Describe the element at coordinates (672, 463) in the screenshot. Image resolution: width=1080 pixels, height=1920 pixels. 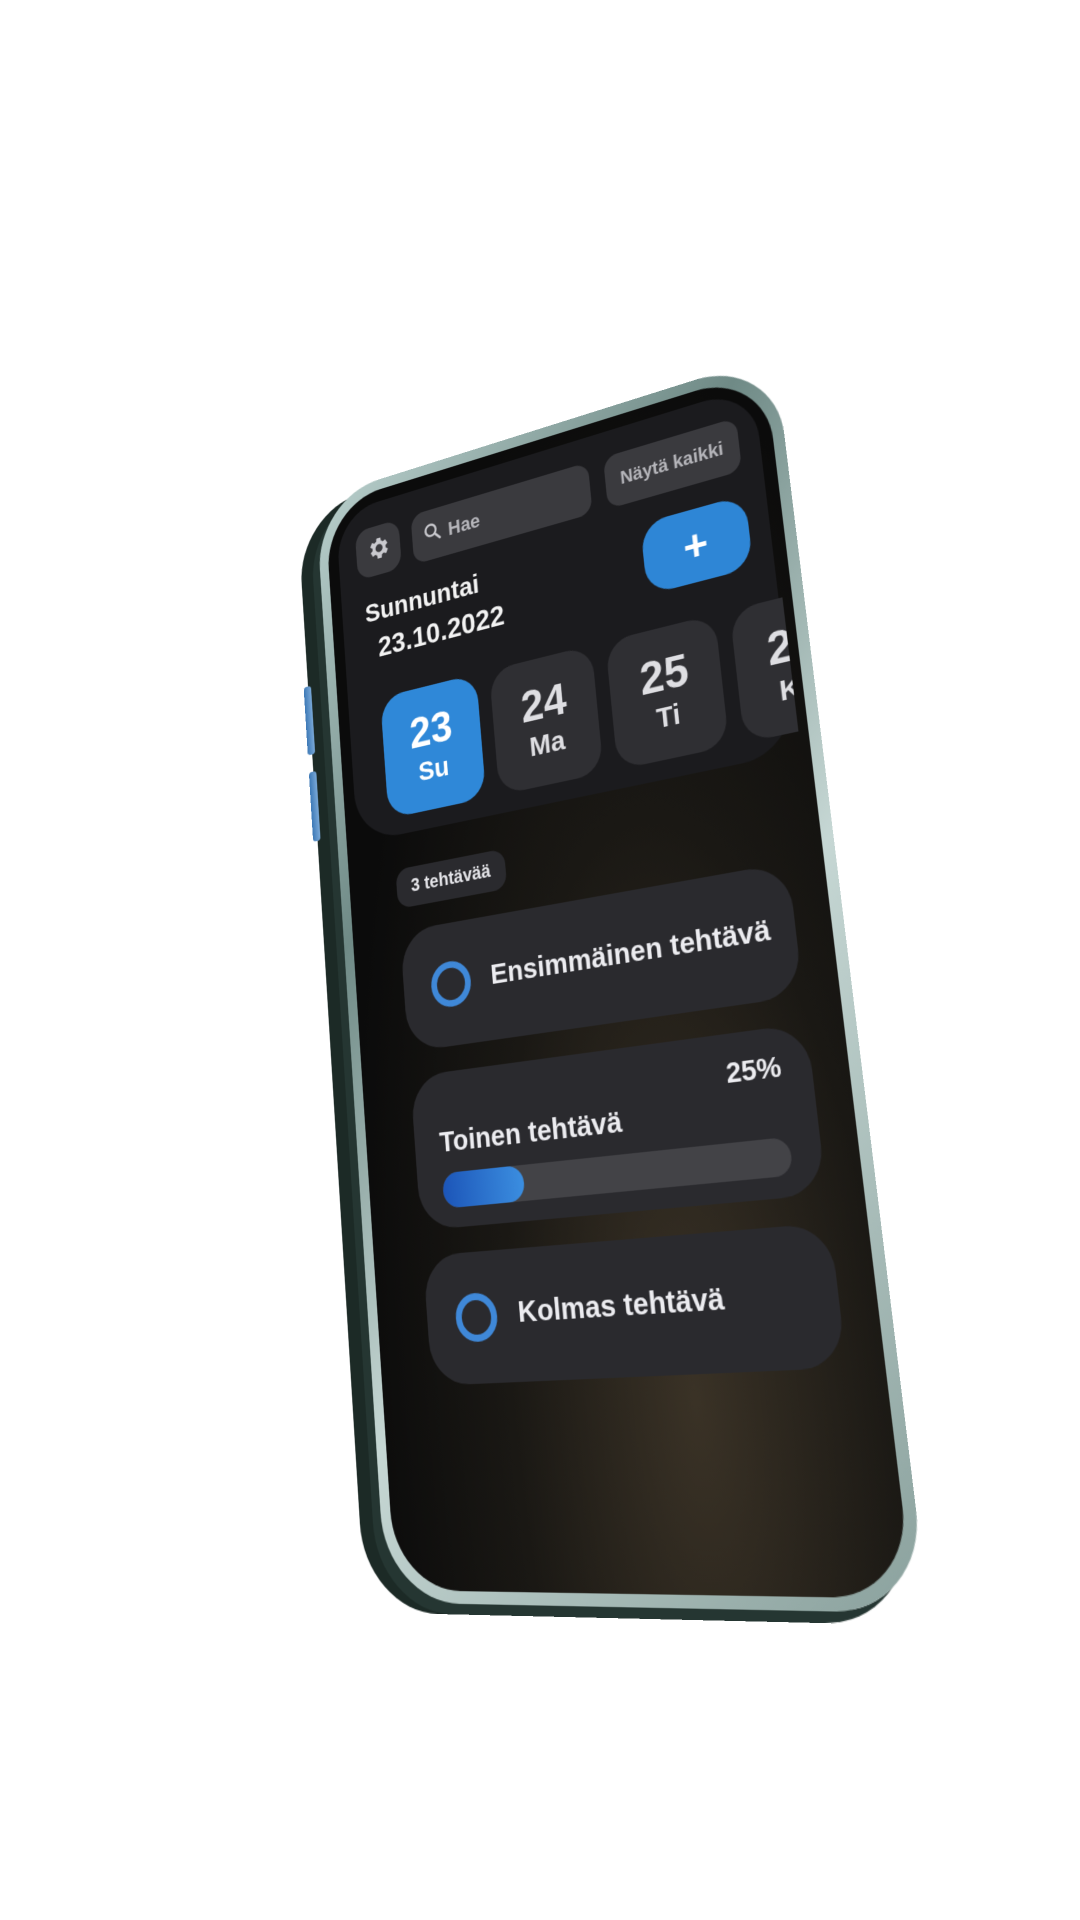
I see `show-all-button: Näytä kaikki` at that location.